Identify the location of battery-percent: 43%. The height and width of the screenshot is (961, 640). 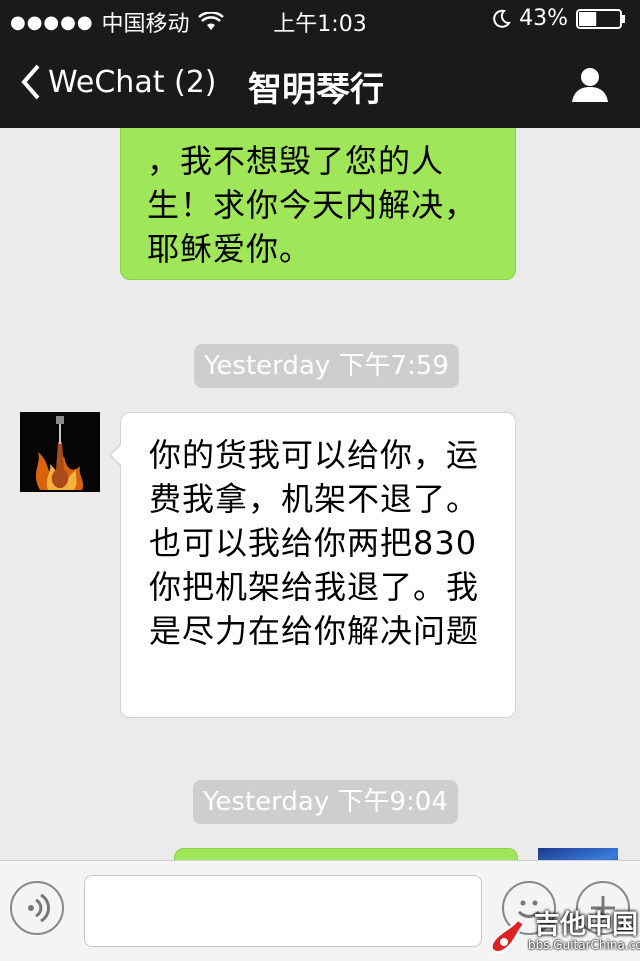
(543, 18).